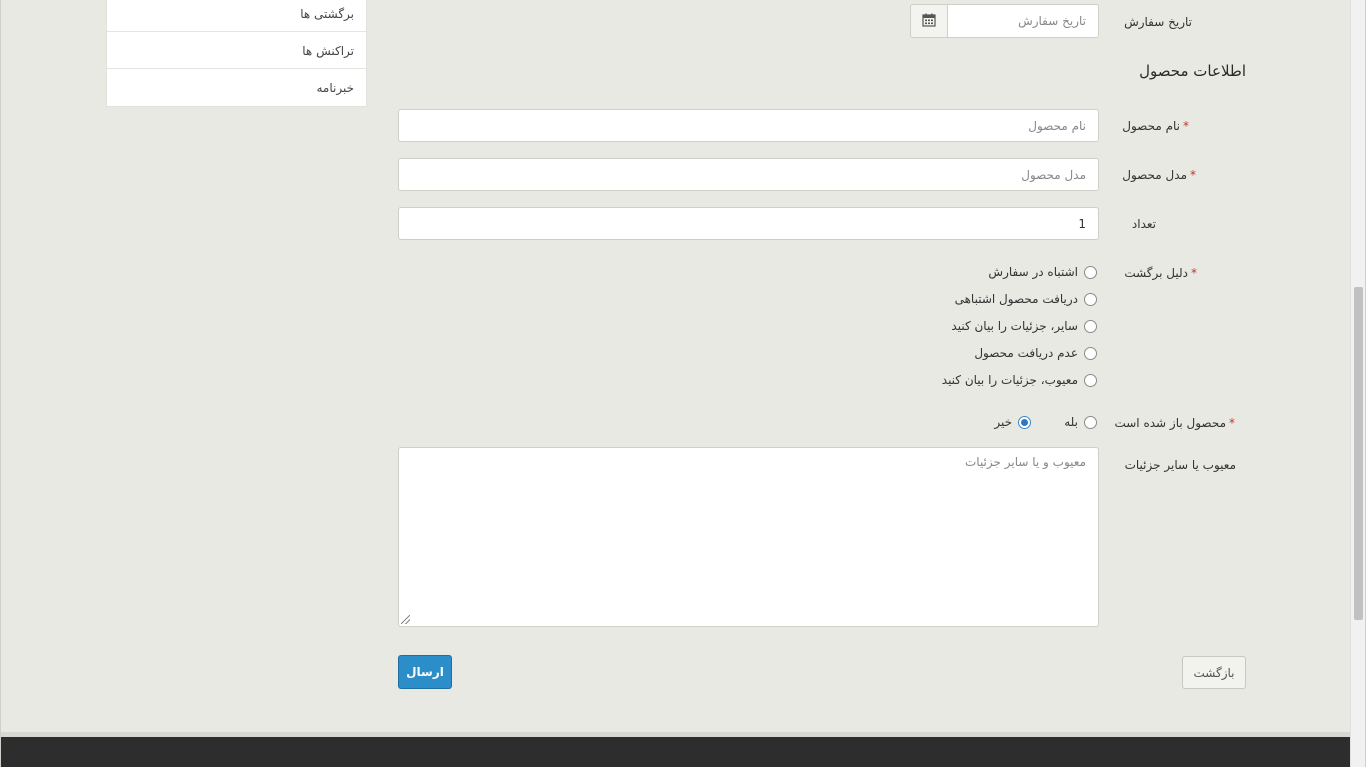 This screenshot has height=767, width=1366. Describe the element at coordinates (1019, 380) in the screenshot. I see `reason-option-defective: معیوب، جزئیات را بیان کنید` at that location.